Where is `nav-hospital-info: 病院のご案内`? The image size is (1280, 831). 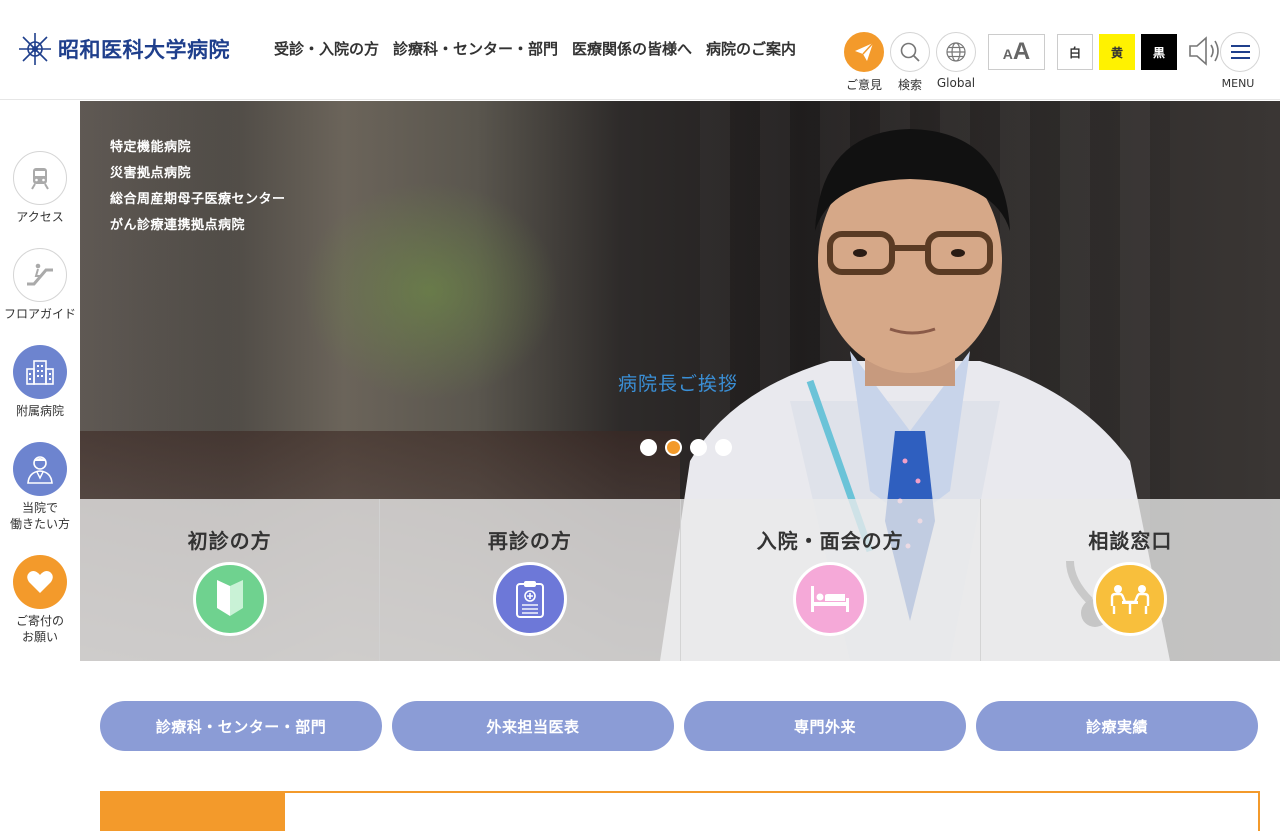 nav-hospital-info: 病院のご案内 is located at coordinates (751, 48).